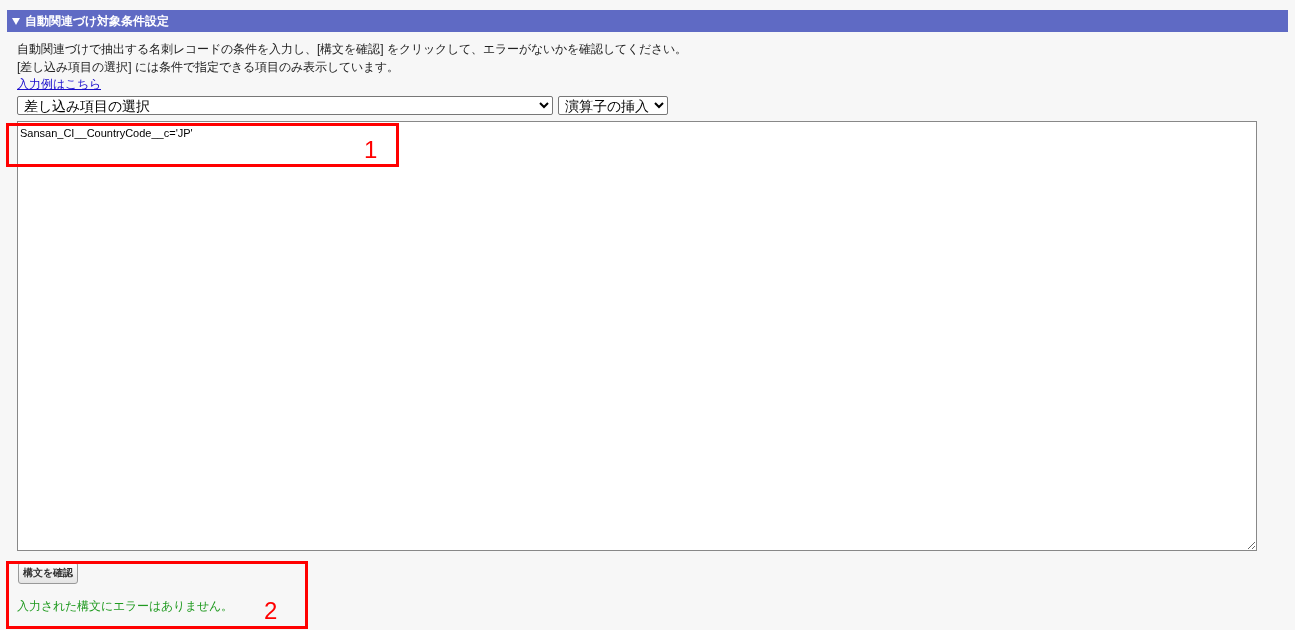  I want to click on section-title: 自動関連づけ対象条件設定, so click(97, 21).